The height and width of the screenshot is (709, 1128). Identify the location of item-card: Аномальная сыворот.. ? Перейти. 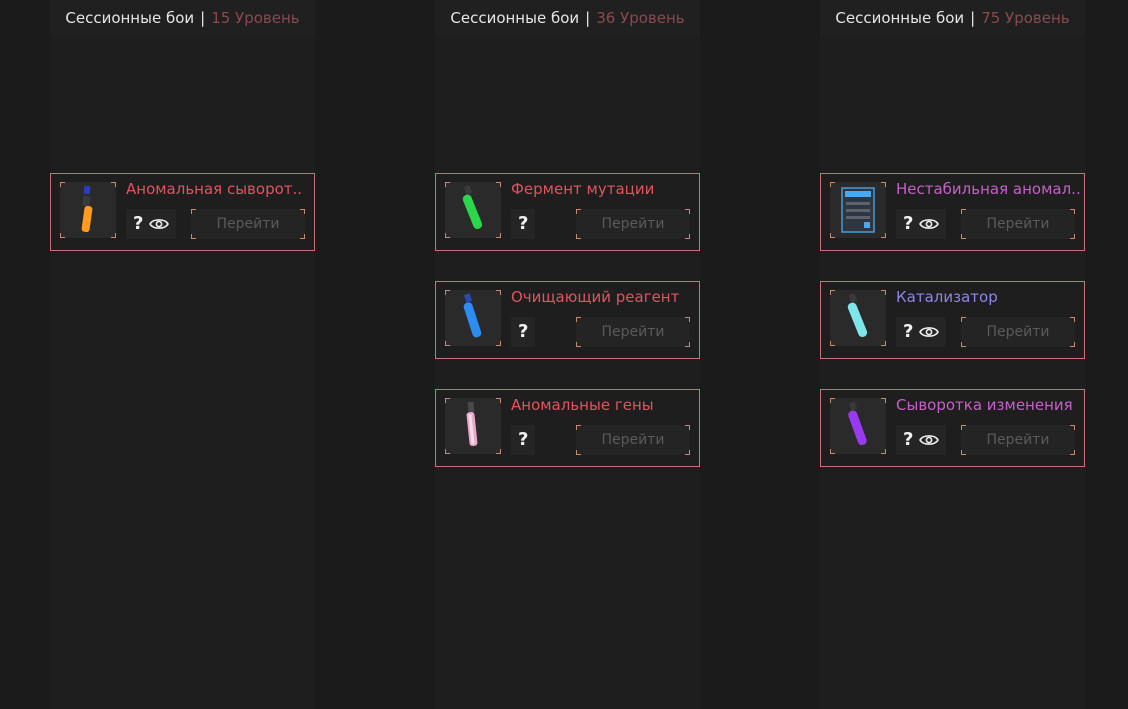
(182, 212).